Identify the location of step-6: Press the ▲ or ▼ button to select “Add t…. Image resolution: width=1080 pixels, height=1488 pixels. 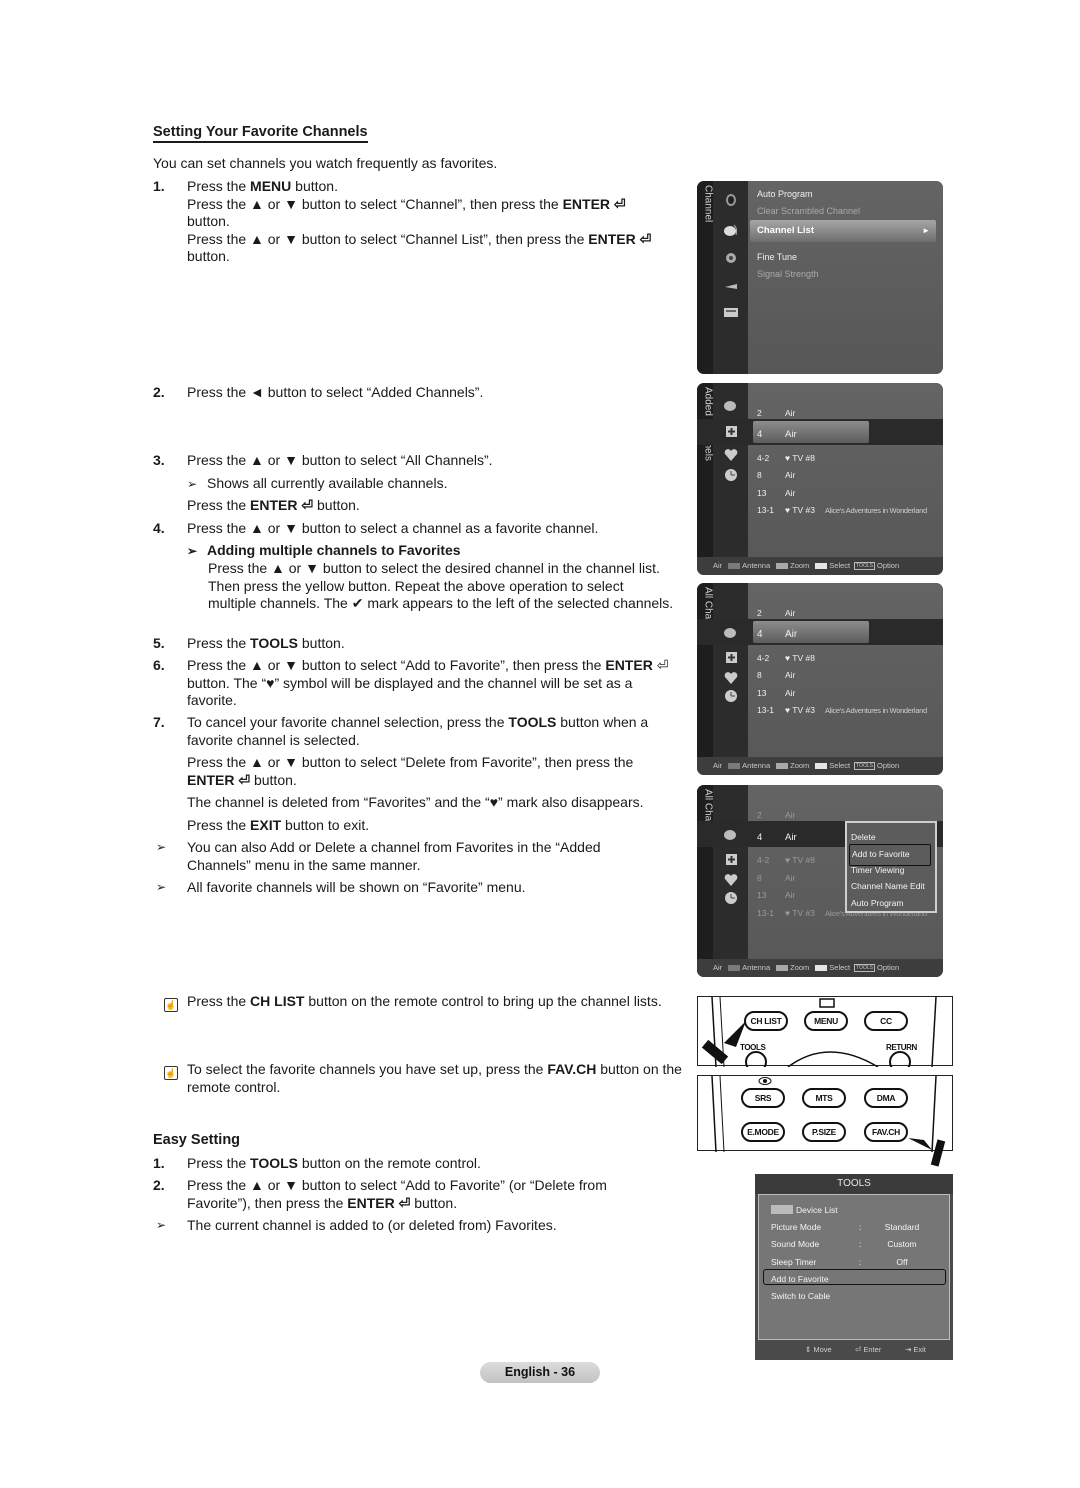
(428, 682).